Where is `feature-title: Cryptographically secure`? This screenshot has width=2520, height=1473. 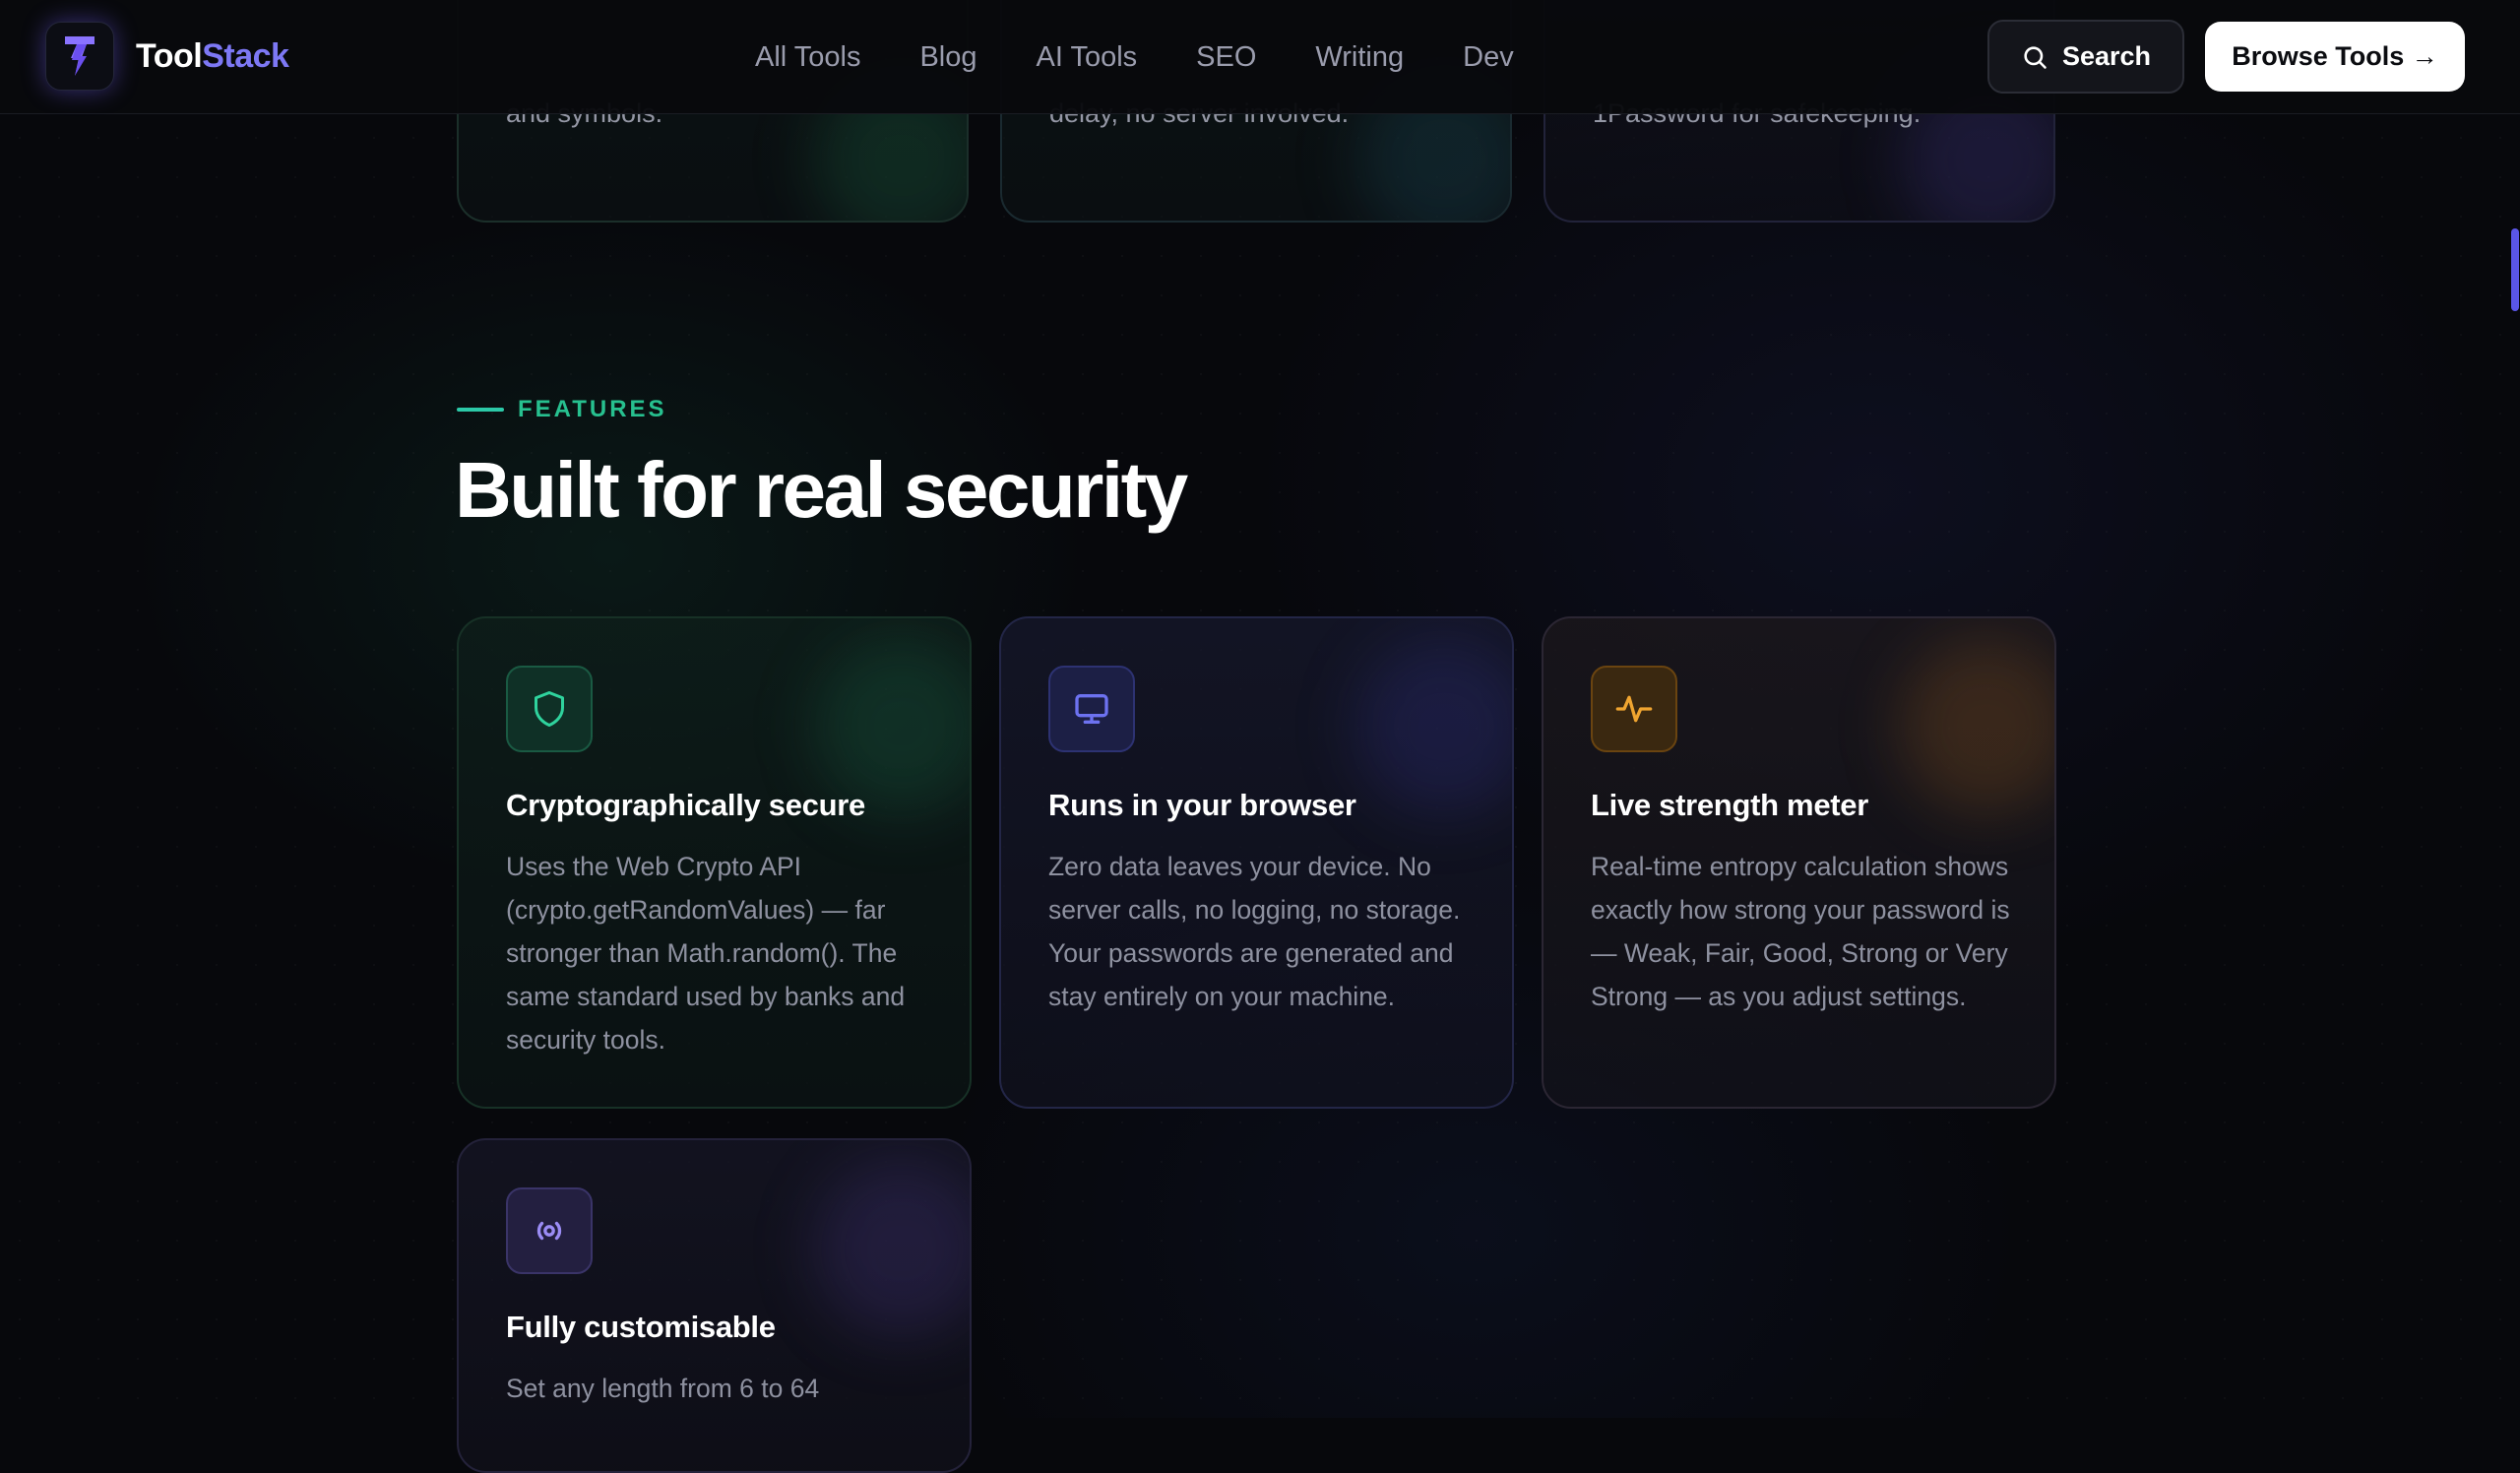
feature-title: Cryptographically secure is located at coordinates (685, 805).